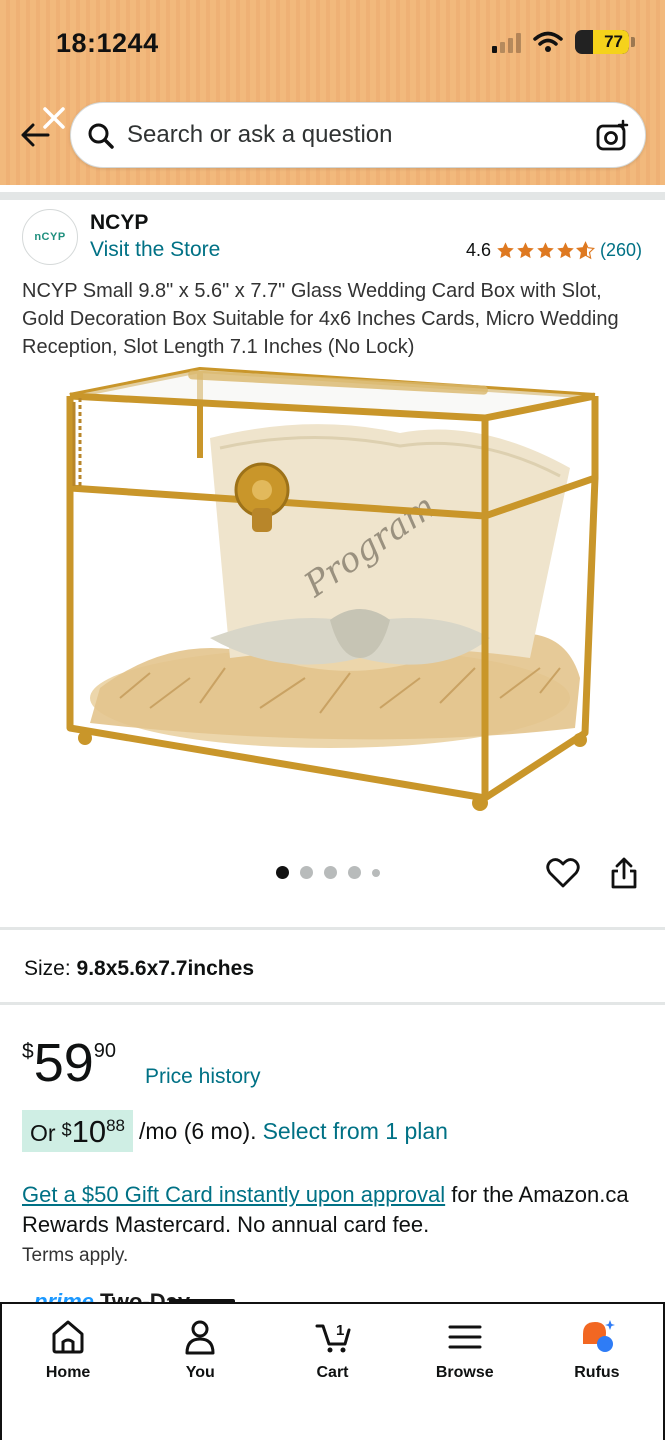  I want to click on cart-count: 1, so click(340, 1330).